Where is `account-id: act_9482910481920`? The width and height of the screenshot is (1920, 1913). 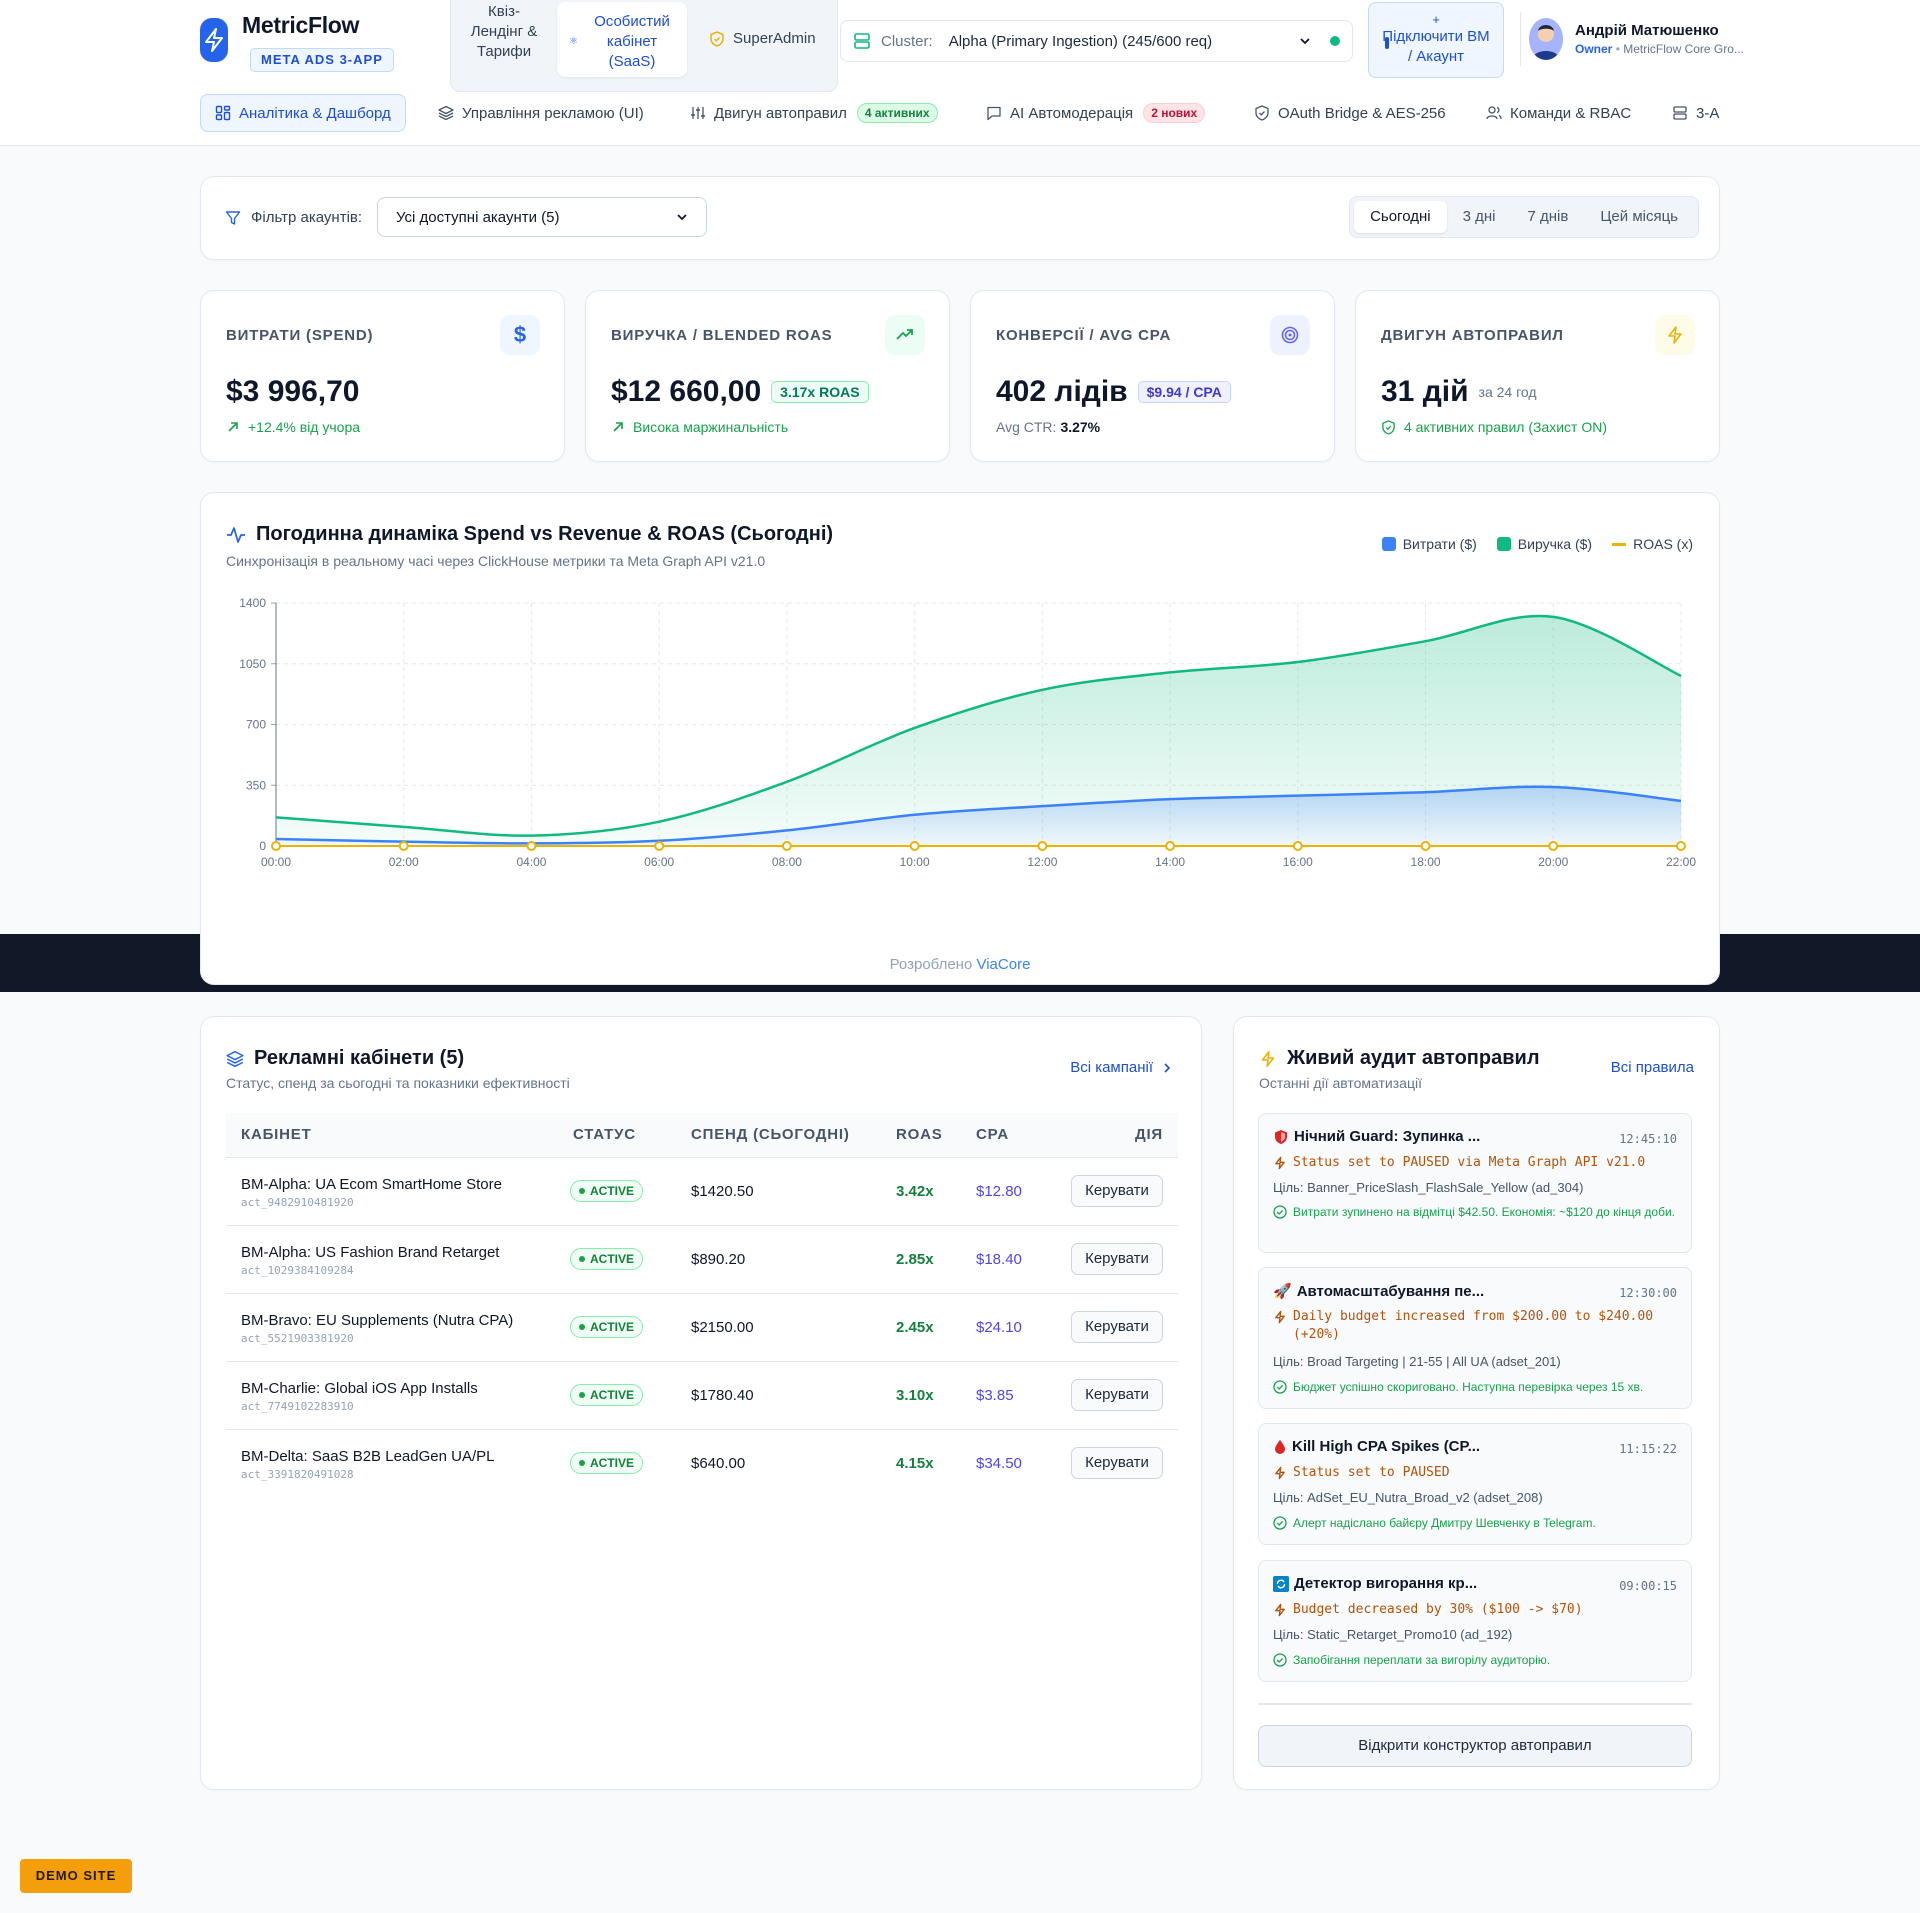
account-id: act_9482910481920 is located at coordinates (297, 1202).